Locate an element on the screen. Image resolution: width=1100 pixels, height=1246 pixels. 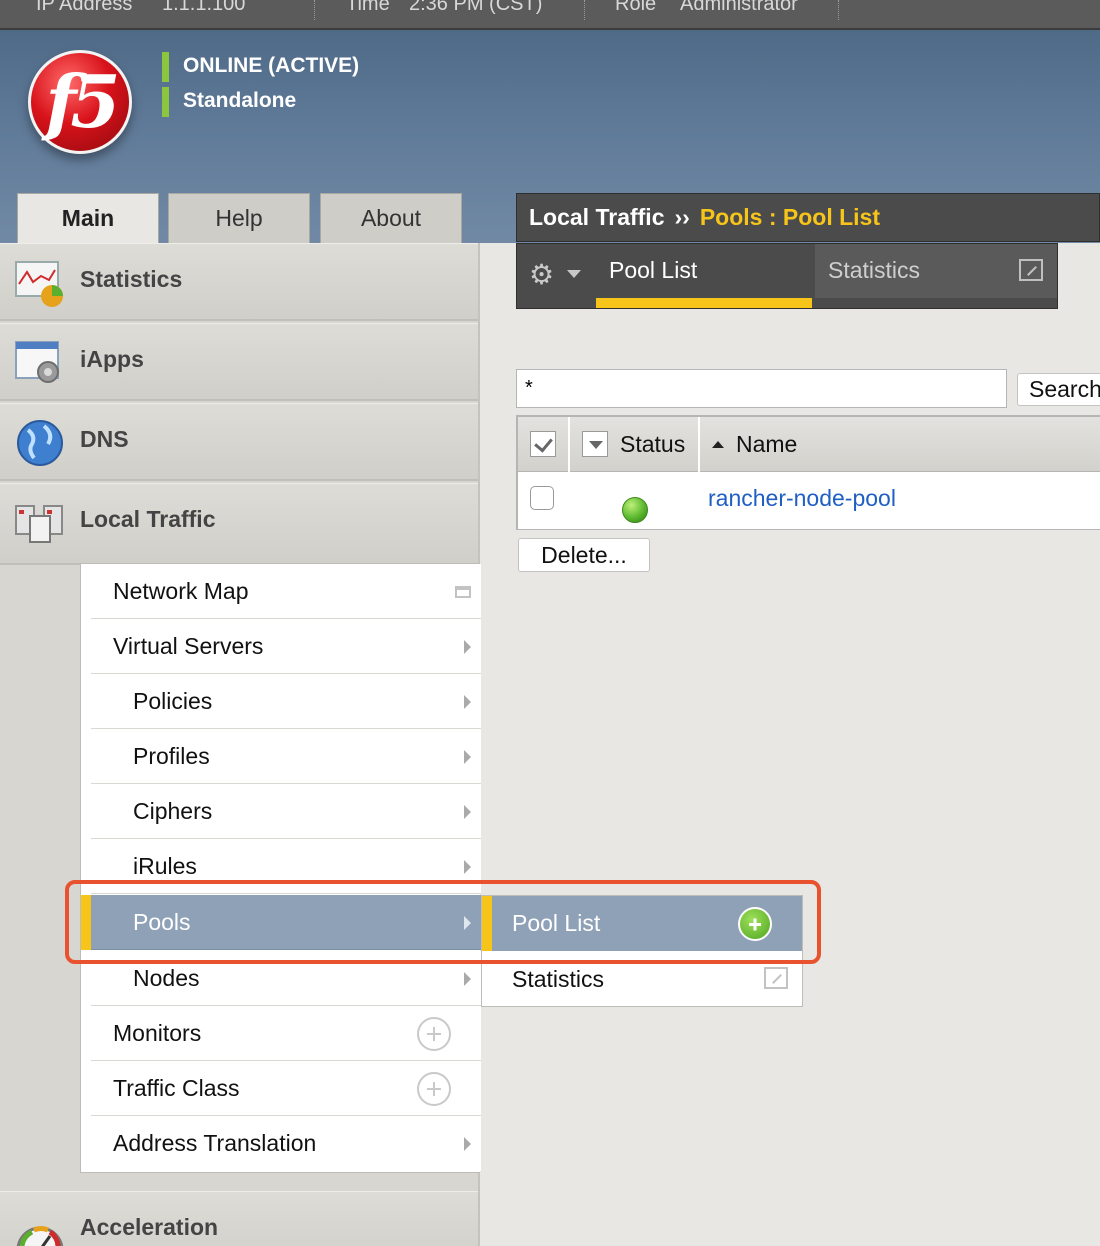
sidebar-section-acceleration: Acceleration is located at coordinates (239, 1218).